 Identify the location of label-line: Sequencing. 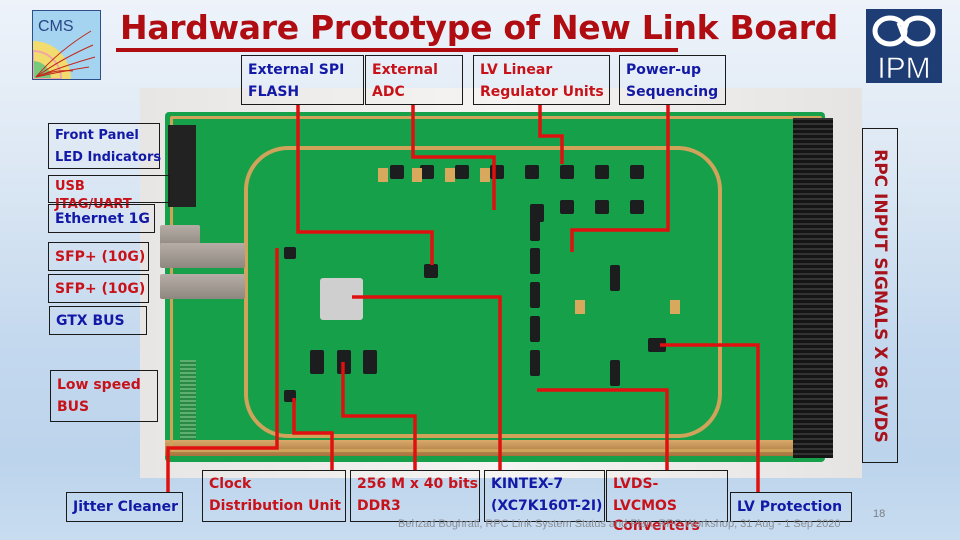
(672, 92).